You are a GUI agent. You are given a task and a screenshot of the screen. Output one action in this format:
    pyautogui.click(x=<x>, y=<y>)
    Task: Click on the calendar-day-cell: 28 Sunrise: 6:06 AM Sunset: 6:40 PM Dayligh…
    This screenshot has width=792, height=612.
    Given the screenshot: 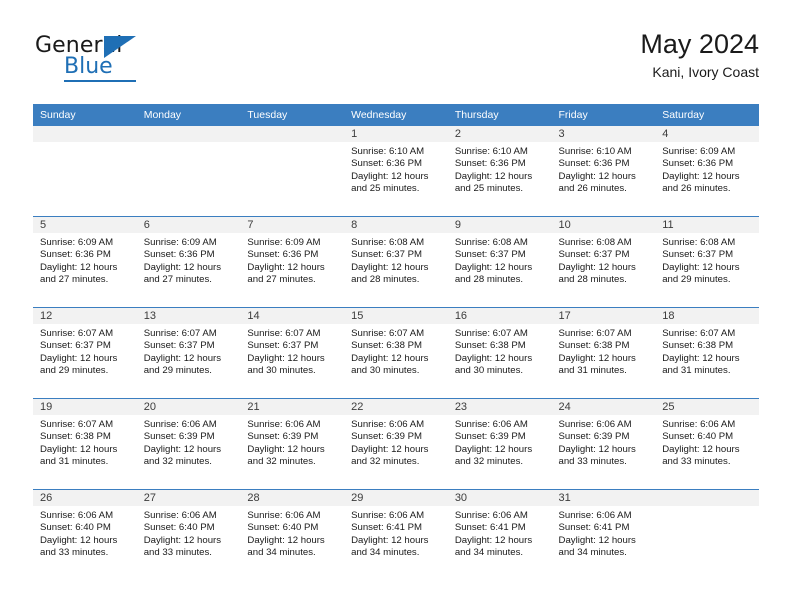 What is the action you would take?
    pyautogui.click(x=292, y=534)
    